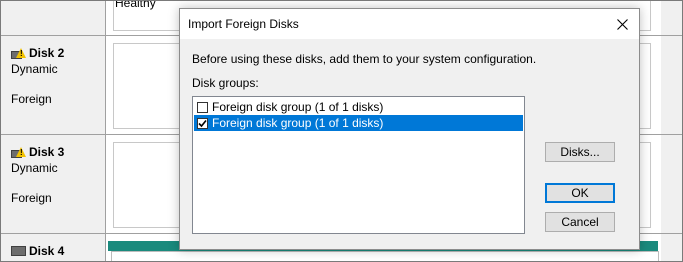 This screenshot has height=262, width=683. I want to click on disk-icon, so click(18, 251).